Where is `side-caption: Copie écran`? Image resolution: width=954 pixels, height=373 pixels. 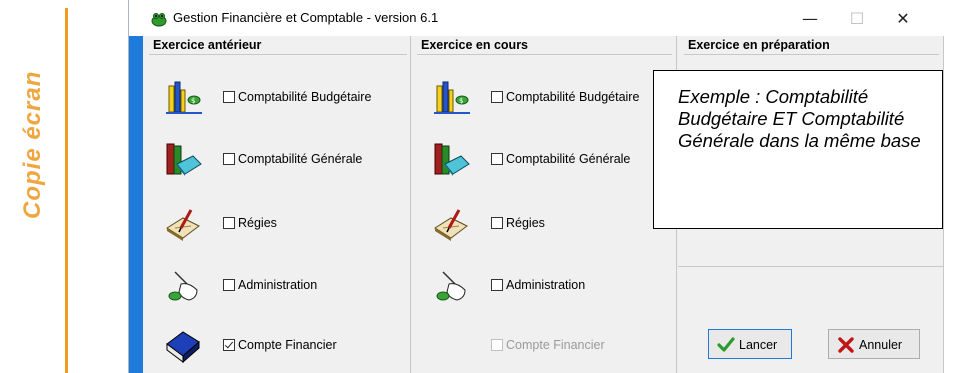
side-caption: Copie écran is located at coordinates (36, 186).